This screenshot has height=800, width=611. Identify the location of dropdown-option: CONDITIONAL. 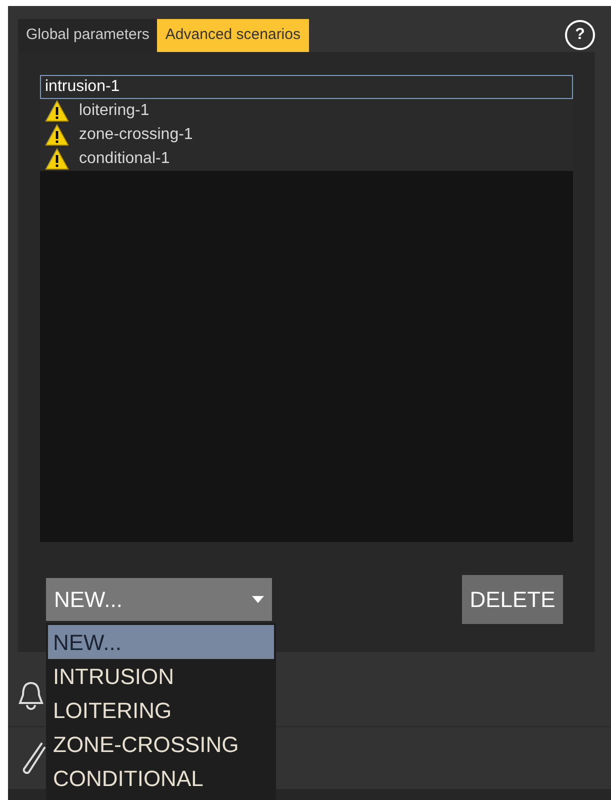
(161, 778).